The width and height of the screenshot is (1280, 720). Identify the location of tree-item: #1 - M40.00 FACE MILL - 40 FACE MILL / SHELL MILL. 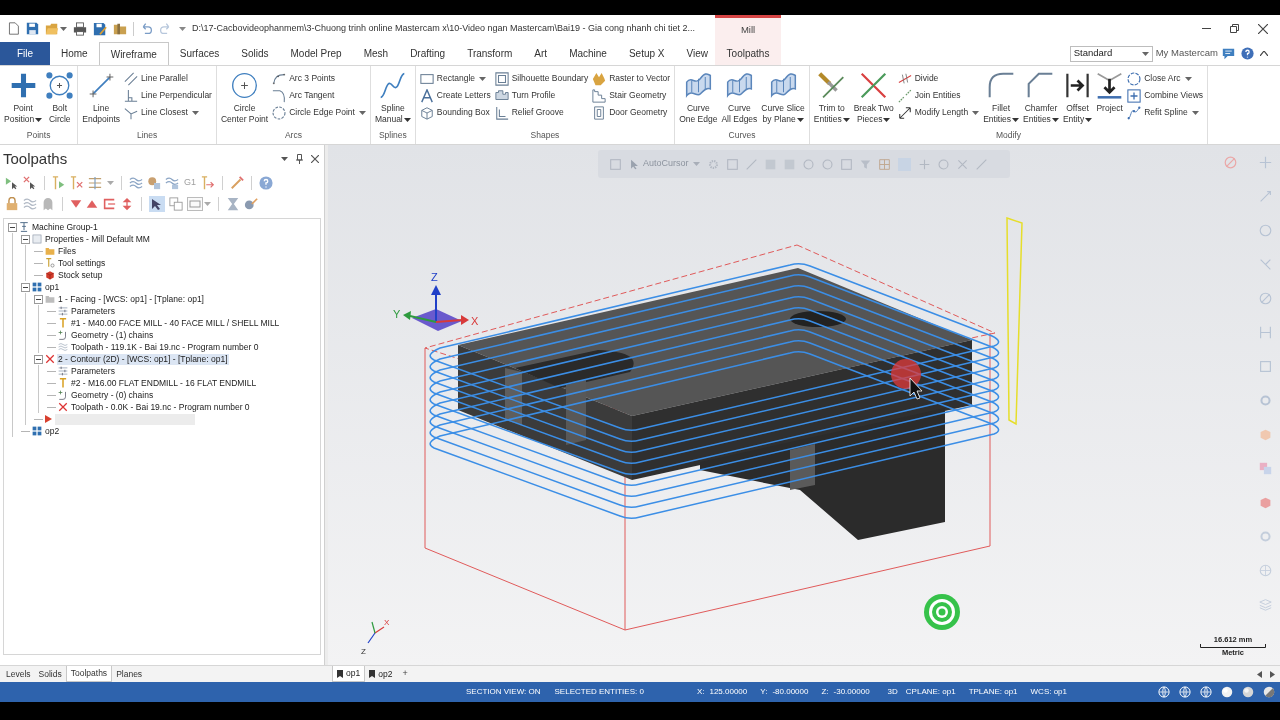
(175, 323).